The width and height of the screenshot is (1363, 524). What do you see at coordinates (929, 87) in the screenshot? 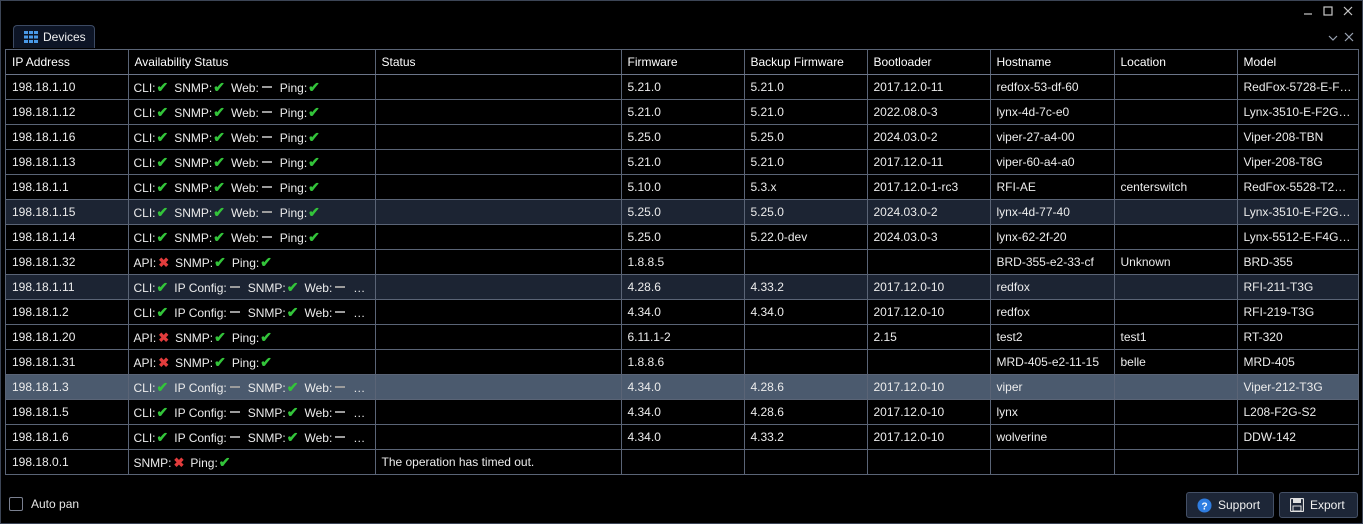
I see `bootloader-cell: 2017.12.0-11` at bounding box center [929, 87].